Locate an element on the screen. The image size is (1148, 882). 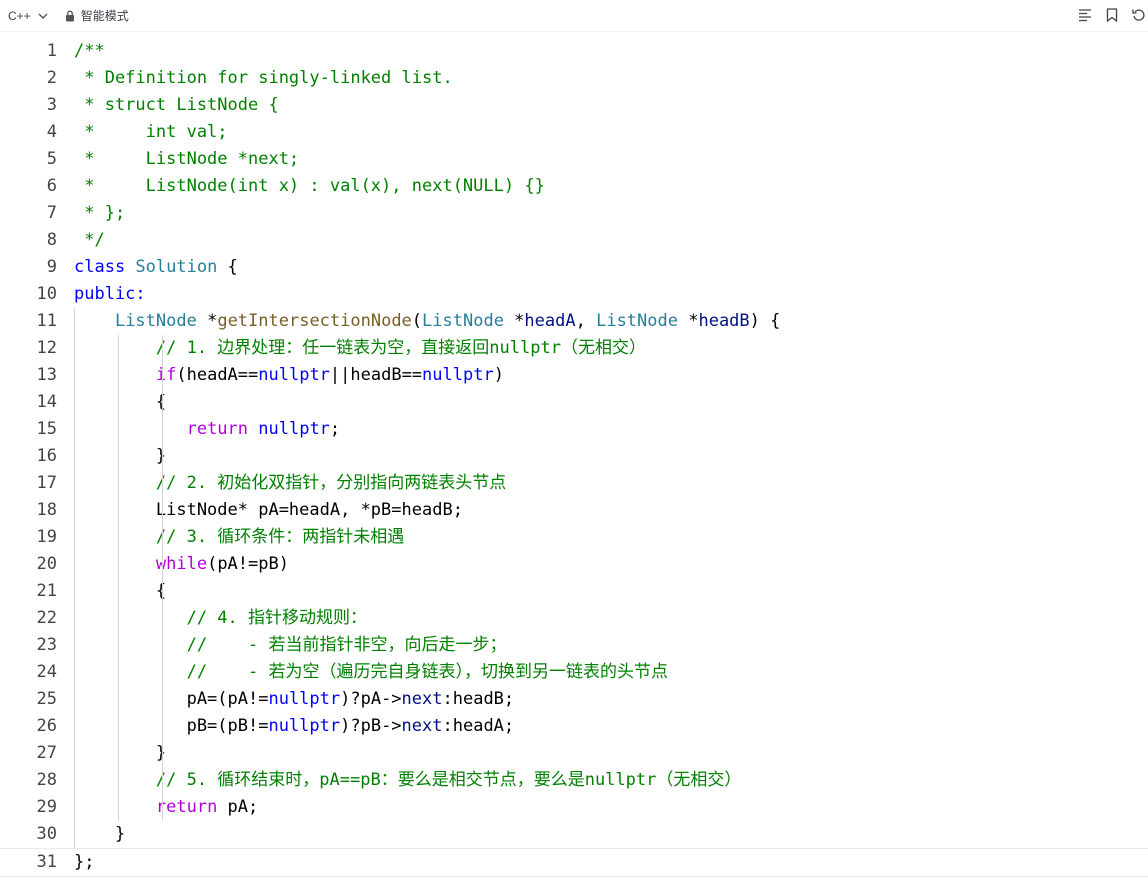
line-number: 26 is located at coordinates (46, 726).